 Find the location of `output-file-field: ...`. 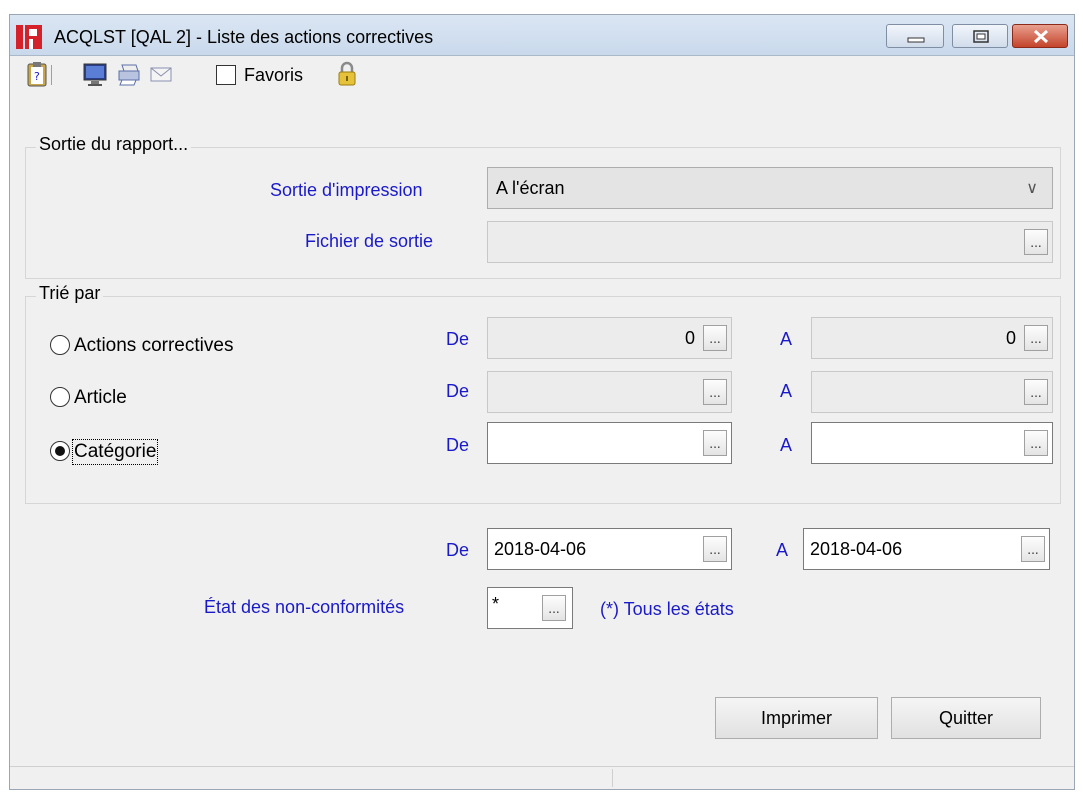

output-file-field: ... is located at coordinates (770, 242).